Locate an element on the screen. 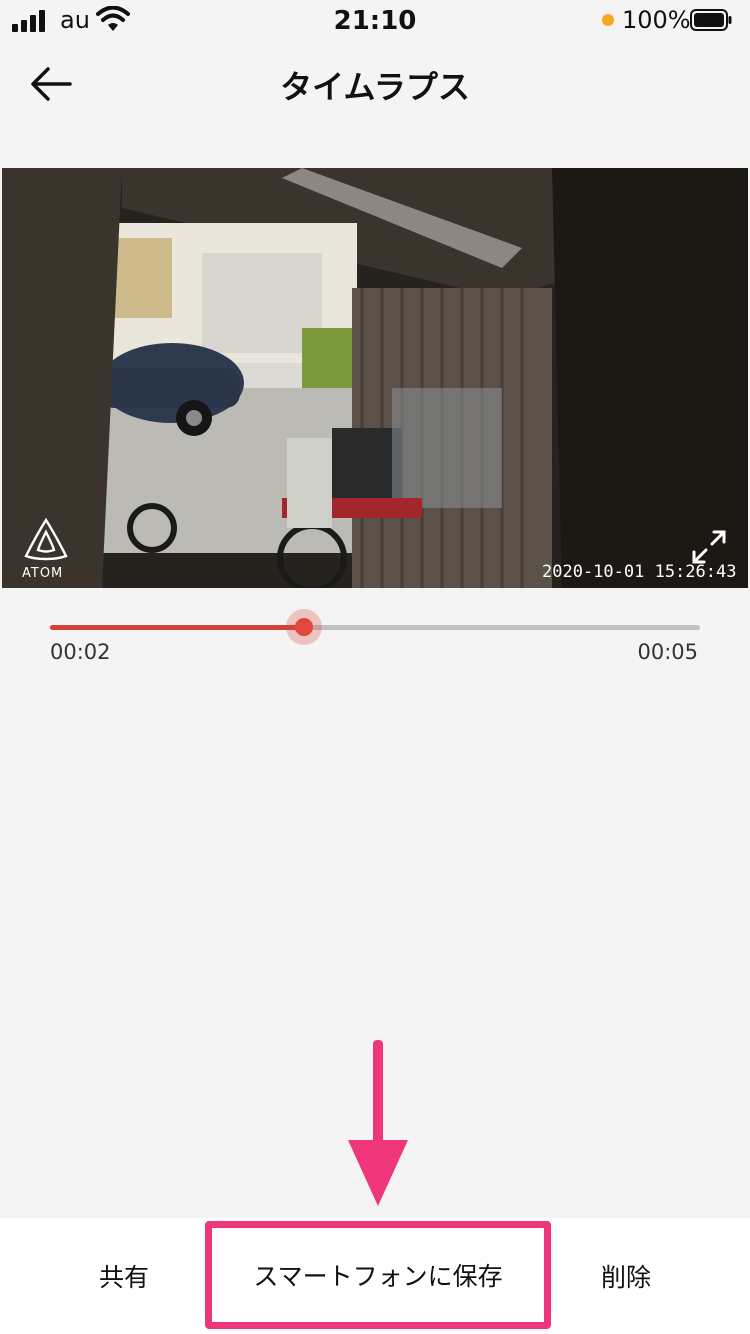 Image resolution: width=750 pixels, height=1334 pixels. battery-percent: 100% is located at coordinates (656, 20).